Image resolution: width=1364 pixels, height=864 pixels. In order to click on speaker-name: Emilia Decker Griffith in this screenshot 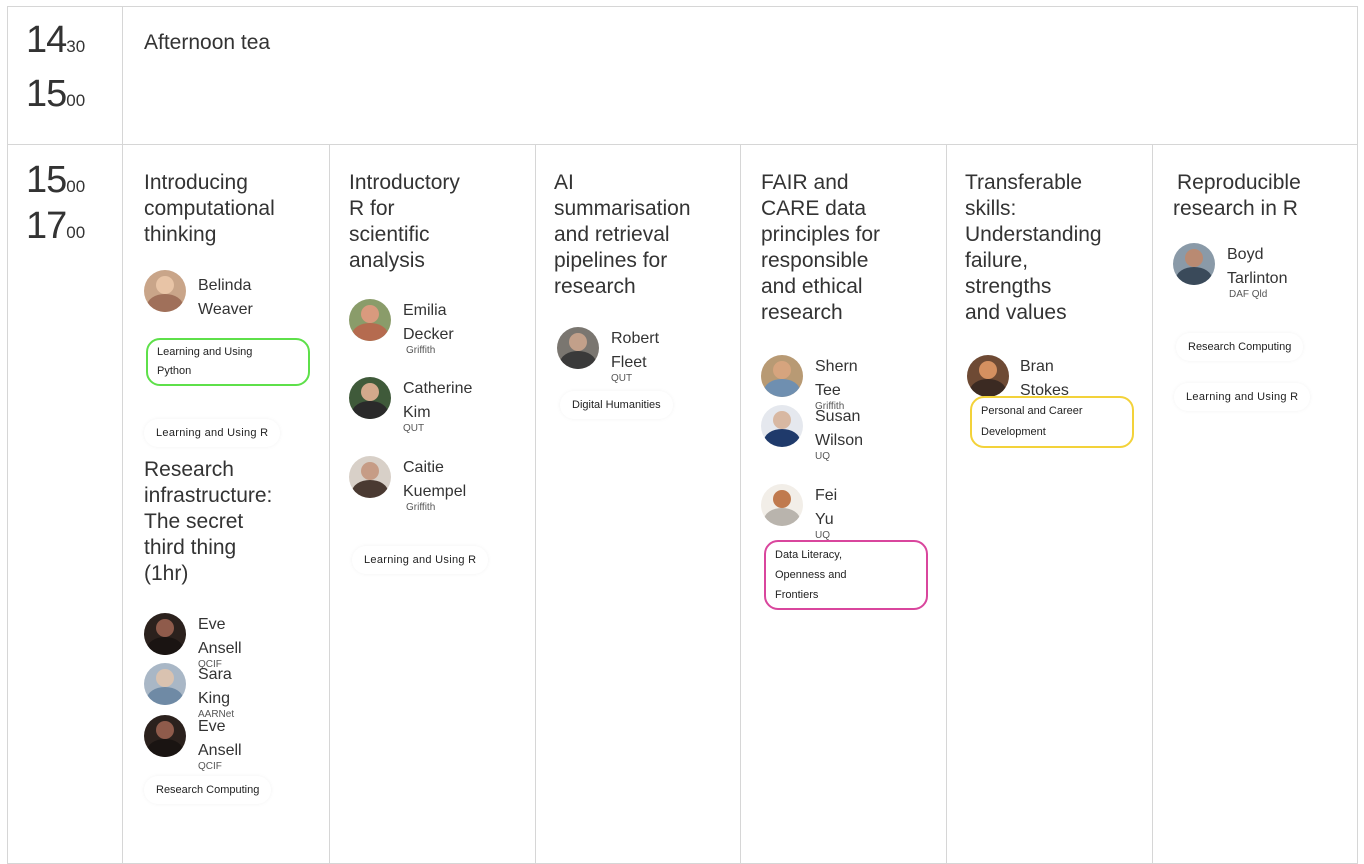, I will do `click(428, 329)`.